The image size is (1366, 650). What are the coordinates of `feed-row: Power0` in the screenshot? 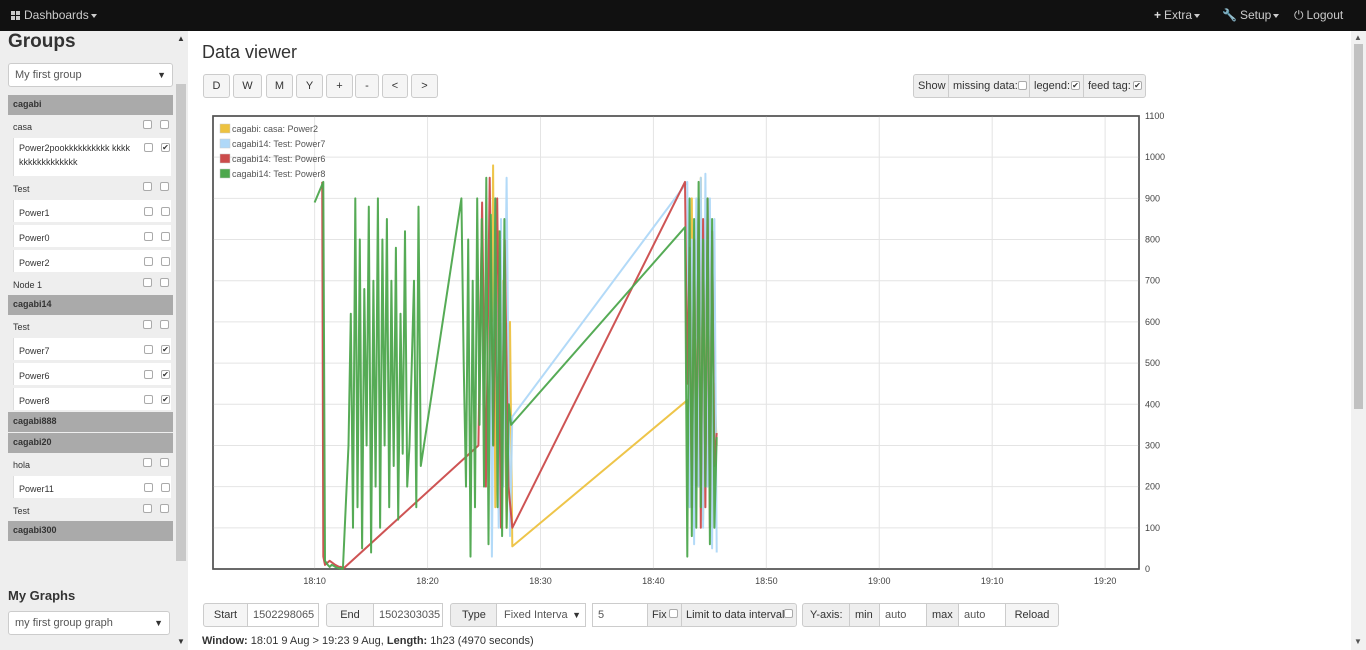 It's located at (92, 236).